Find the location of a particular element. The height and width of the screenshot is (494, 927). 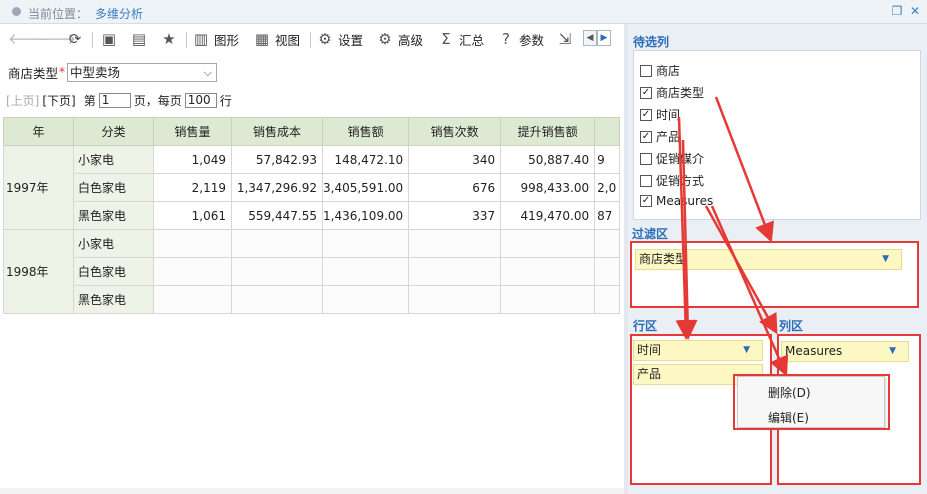

row-field-time: 时间 ▼ is located at coordinates (698, 350).